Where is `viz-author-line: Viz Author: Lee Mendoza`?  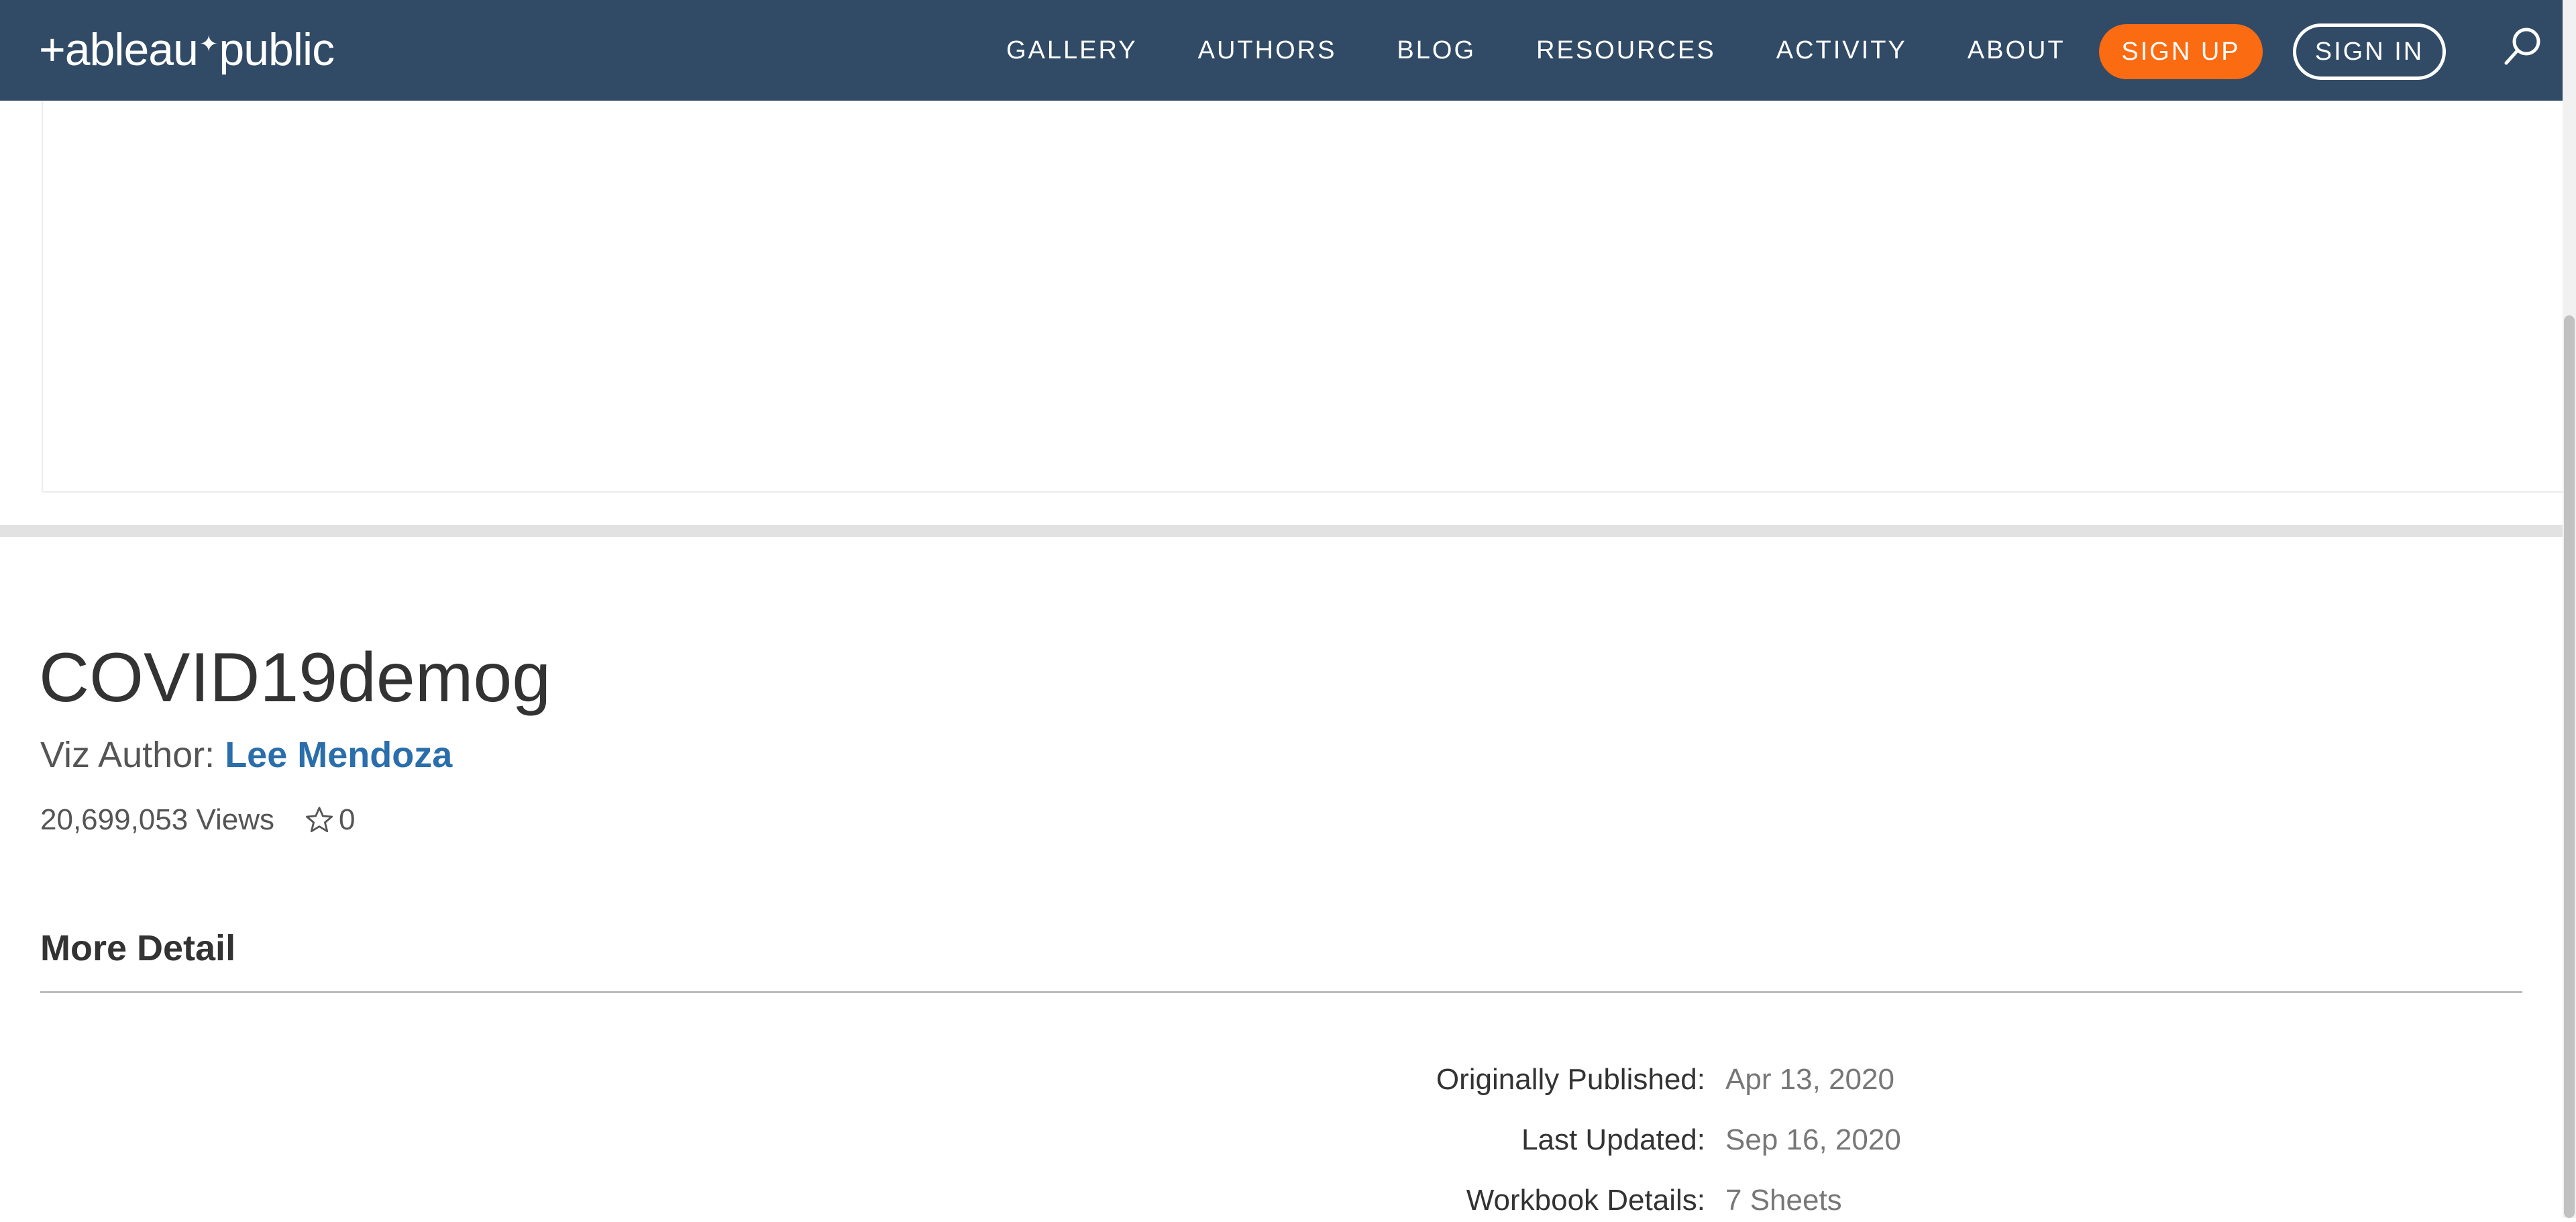 viz-author-line: Viz Author: Lee Mendoza is located at coordinates (246, 754).